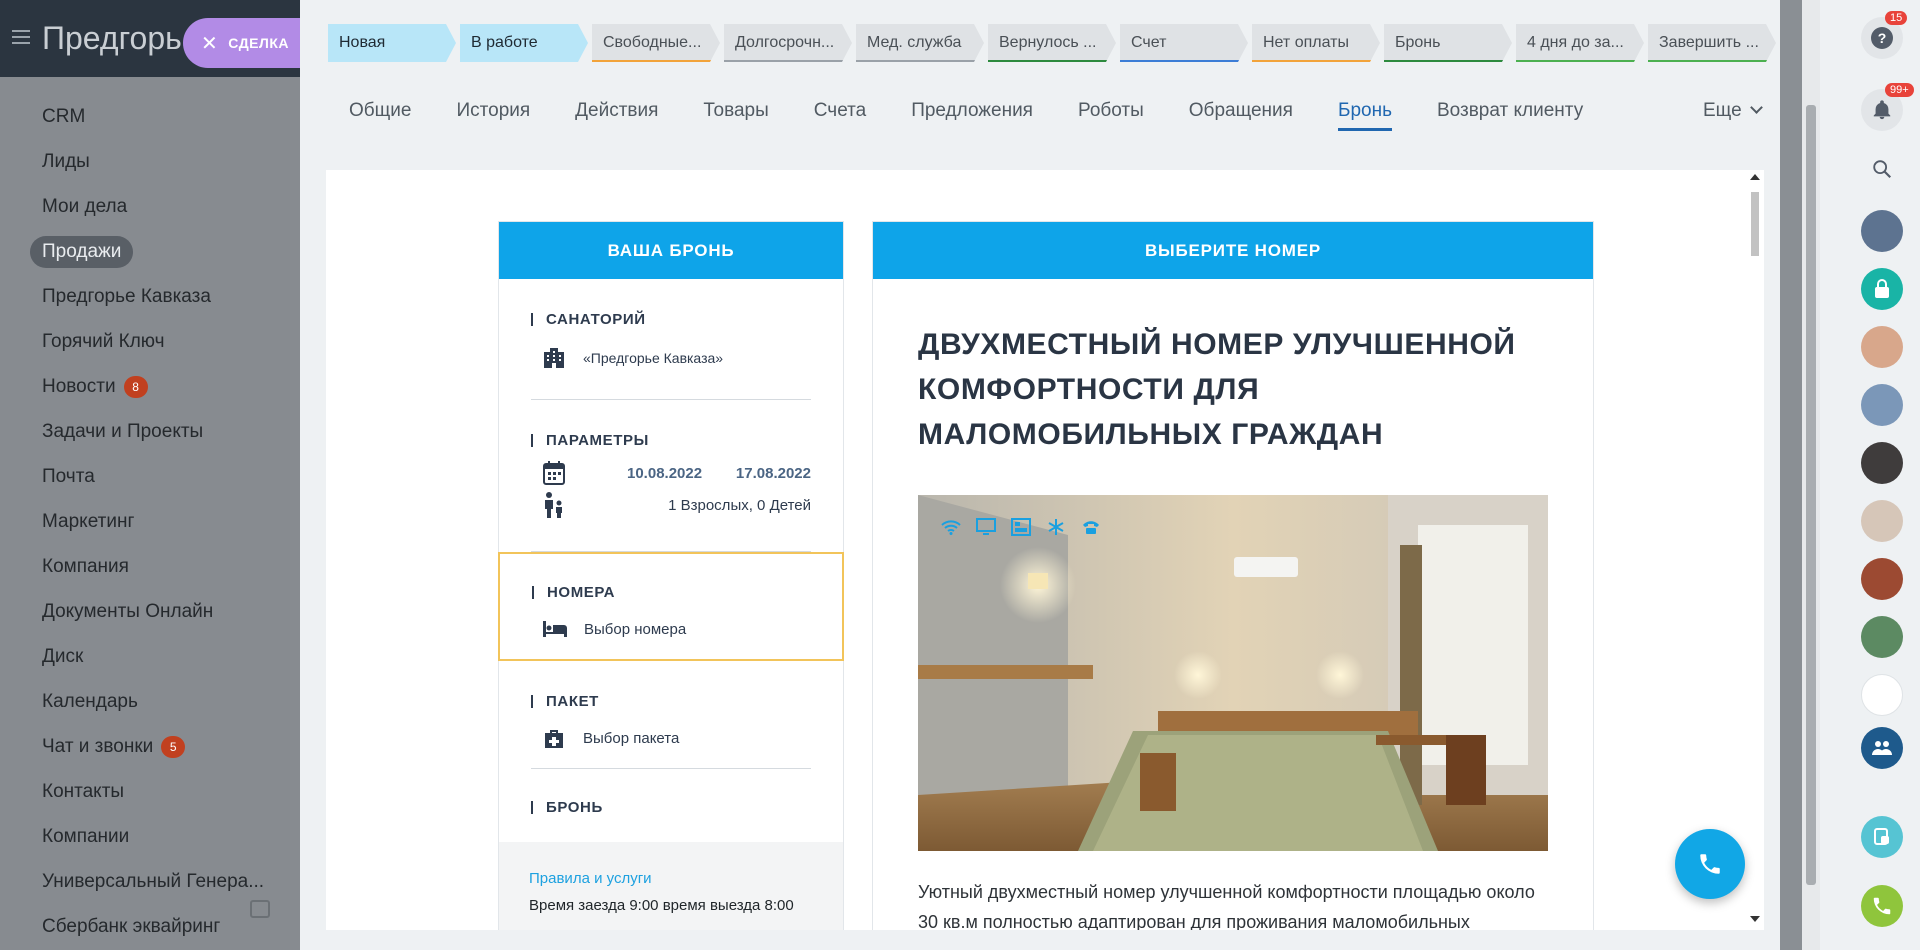 This screenshot has width=1920, height=950. What do you see at coordinates (147, 926) in the screenshot?
I see `sidebar-item: Сбербанк эквайринг` at bounding box center [147, 926].